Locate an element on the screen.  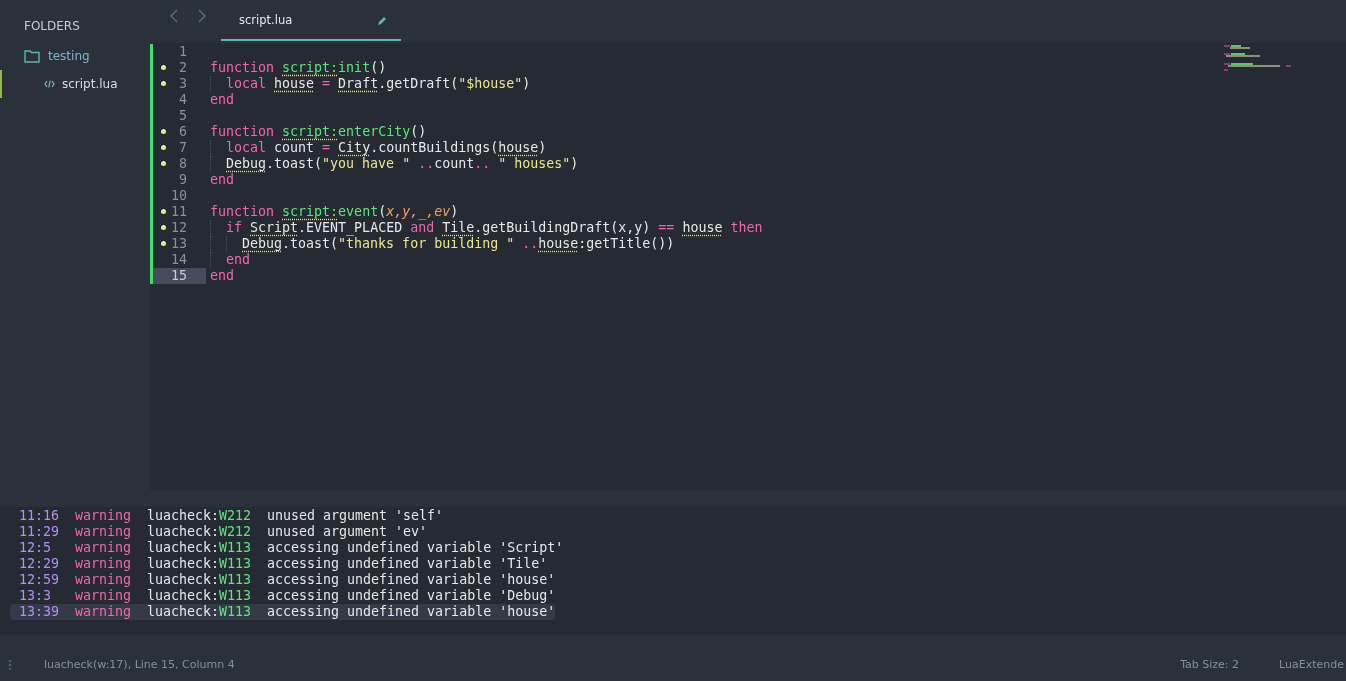
problem-row: 11:29 warning luacheck:W212 unused argument 'ev' is located at coordinates (282, 532).